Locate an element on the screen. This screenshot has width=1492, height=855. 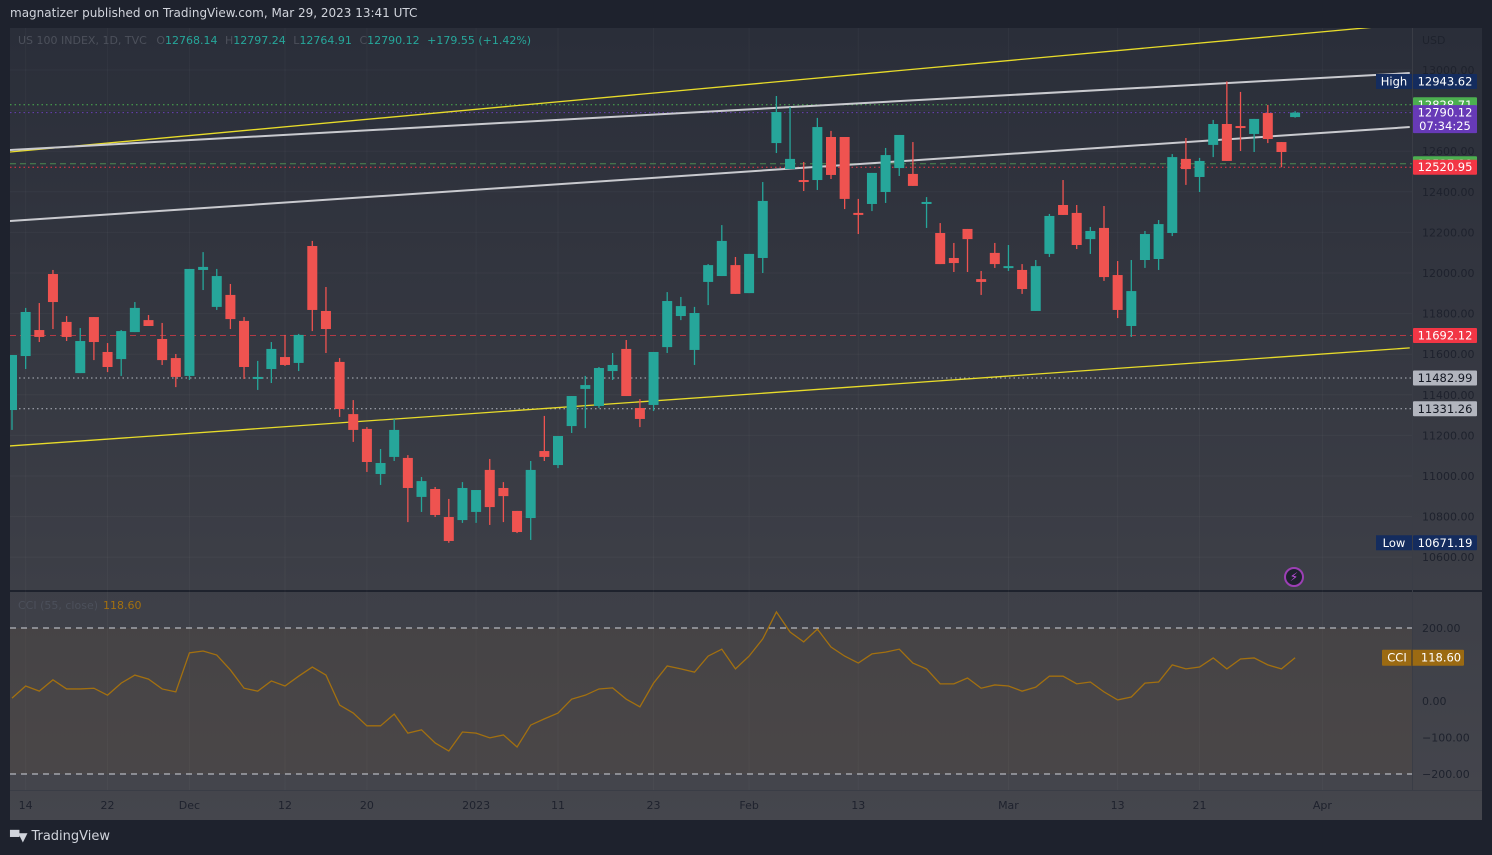
change-value: +179.55 (+1.42%) is located at coordinates (479, 40).